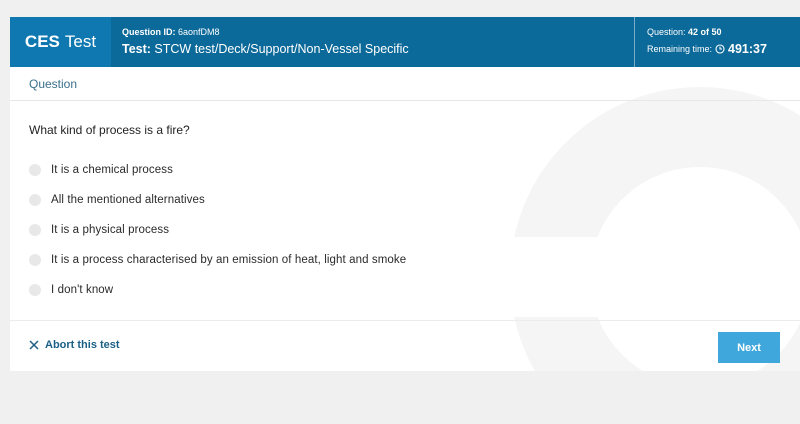 The width and height of the screenshot is (800, 424). I want to click on question-id-label: Question ID:, so click(149, 32).